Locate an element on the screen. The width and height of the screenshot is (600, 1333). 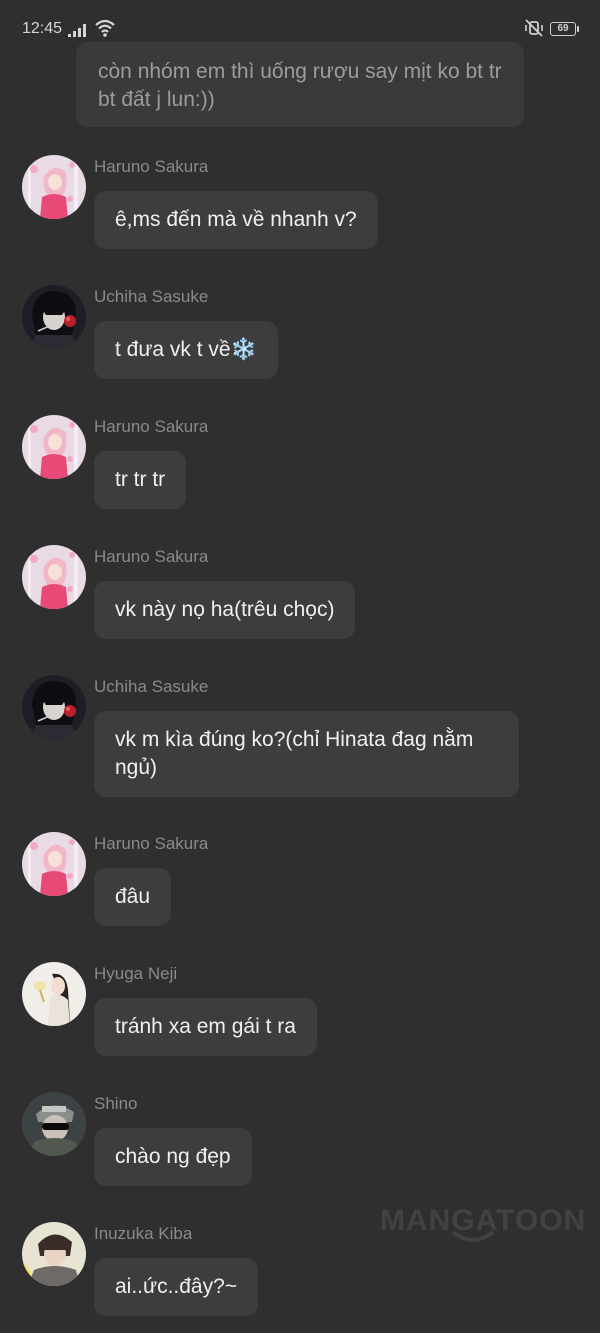
message-bubble: chào ng đẹp is located at coordinates (173, 1157).